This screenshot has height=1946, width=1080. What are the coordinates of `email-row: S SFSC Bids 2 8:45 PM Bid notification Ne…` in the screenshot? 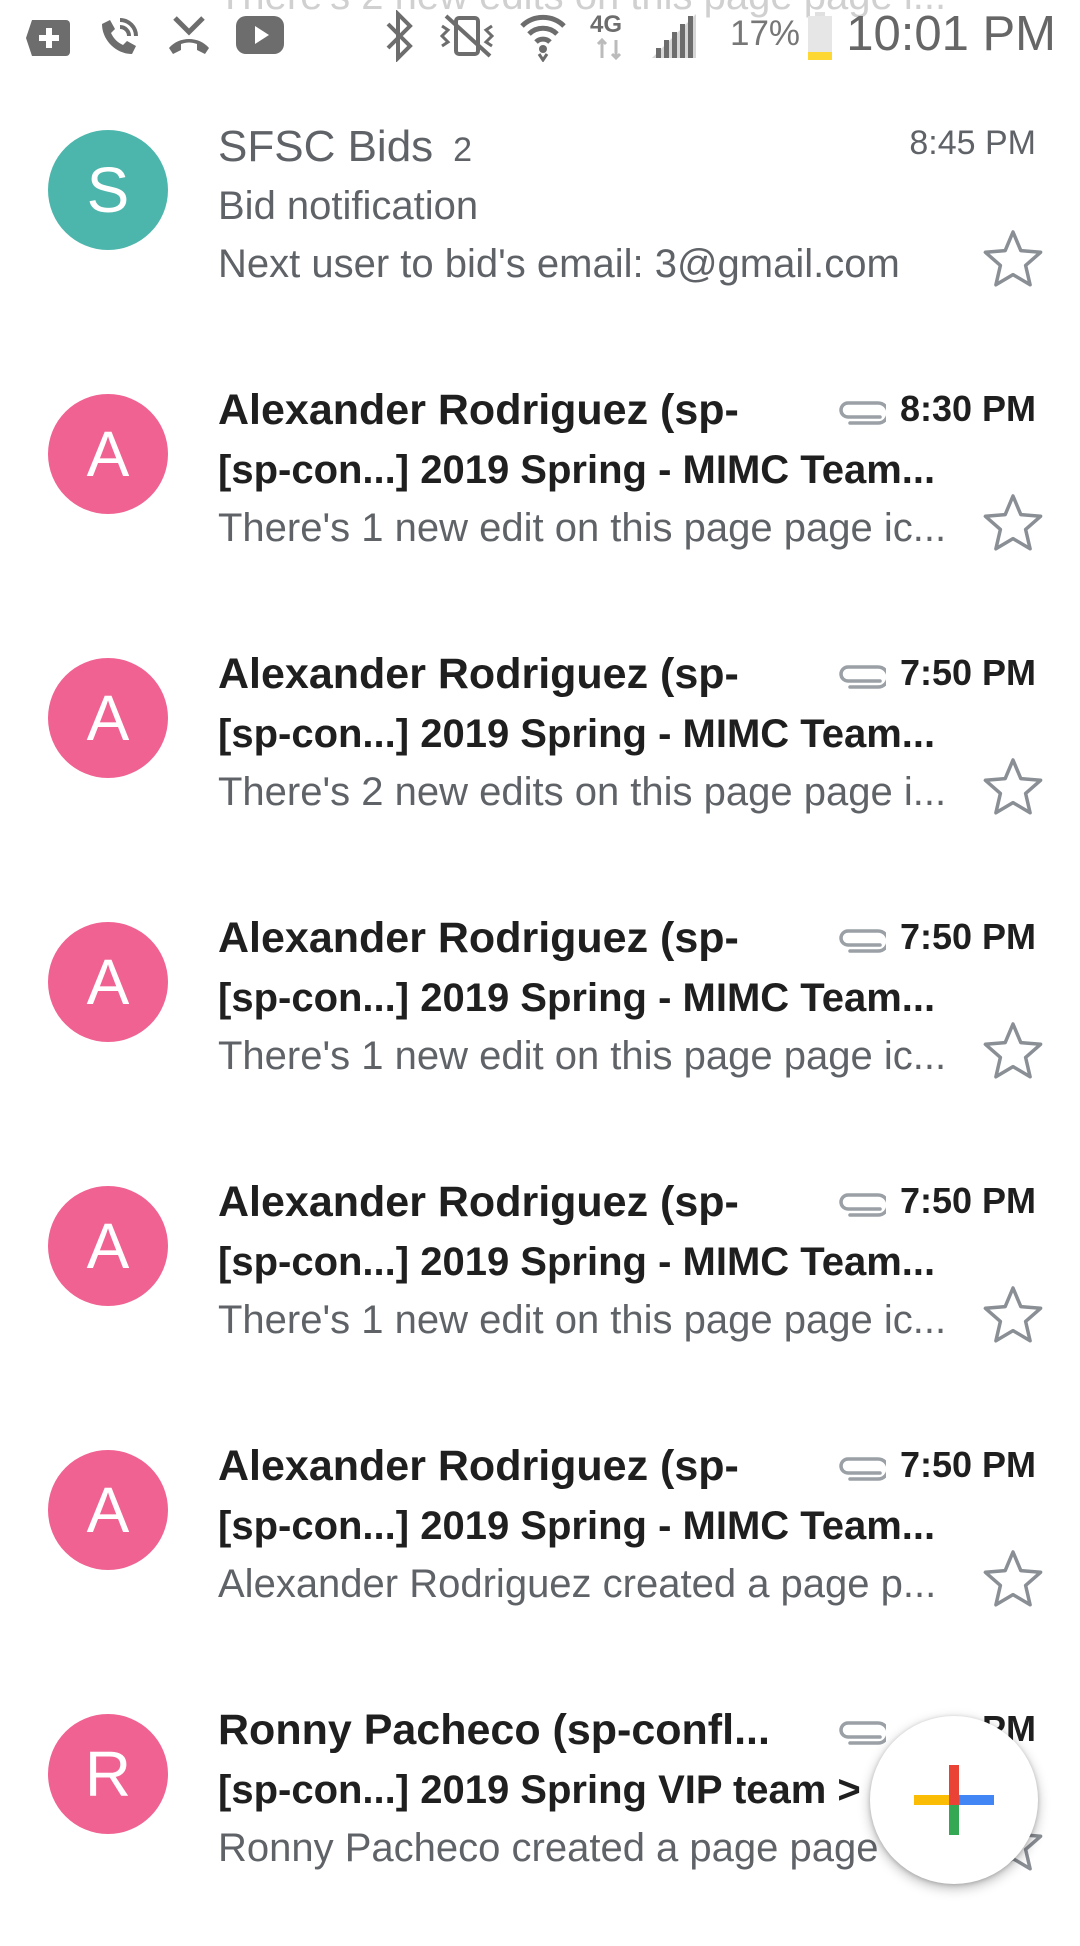 It's located at (540, 230).